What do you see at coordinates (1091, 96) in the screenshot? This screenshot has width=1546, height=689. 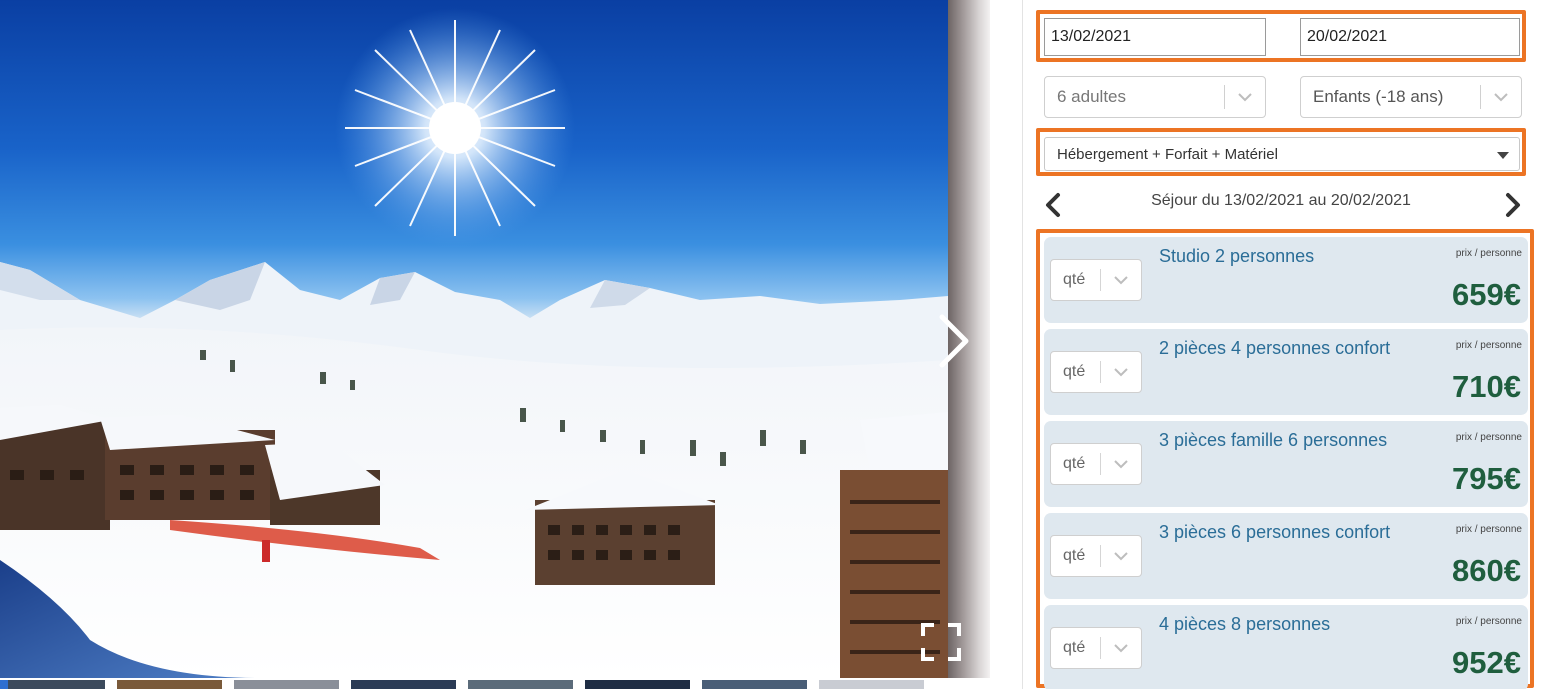 I see `adults-select-value: 6 adultes` at bounding box center [1091, 96].